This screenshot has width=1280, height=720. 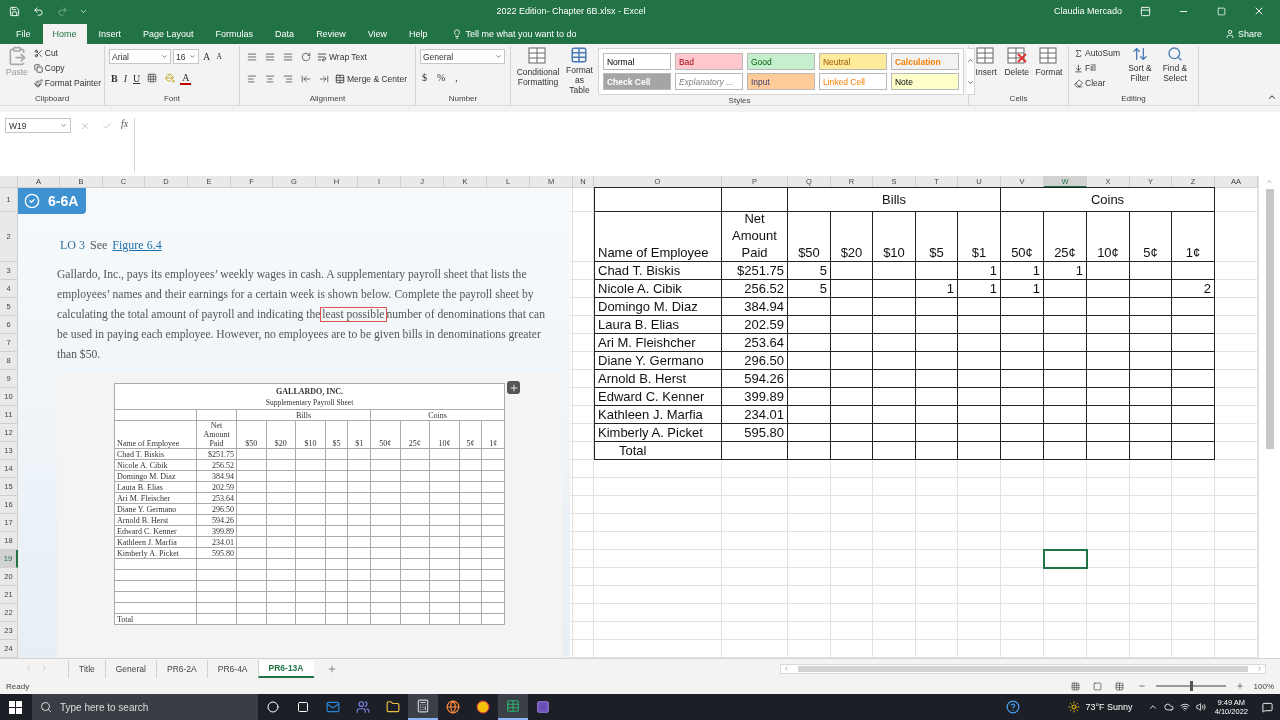 I want to click on folder-icon, so click(x=393, y=707).